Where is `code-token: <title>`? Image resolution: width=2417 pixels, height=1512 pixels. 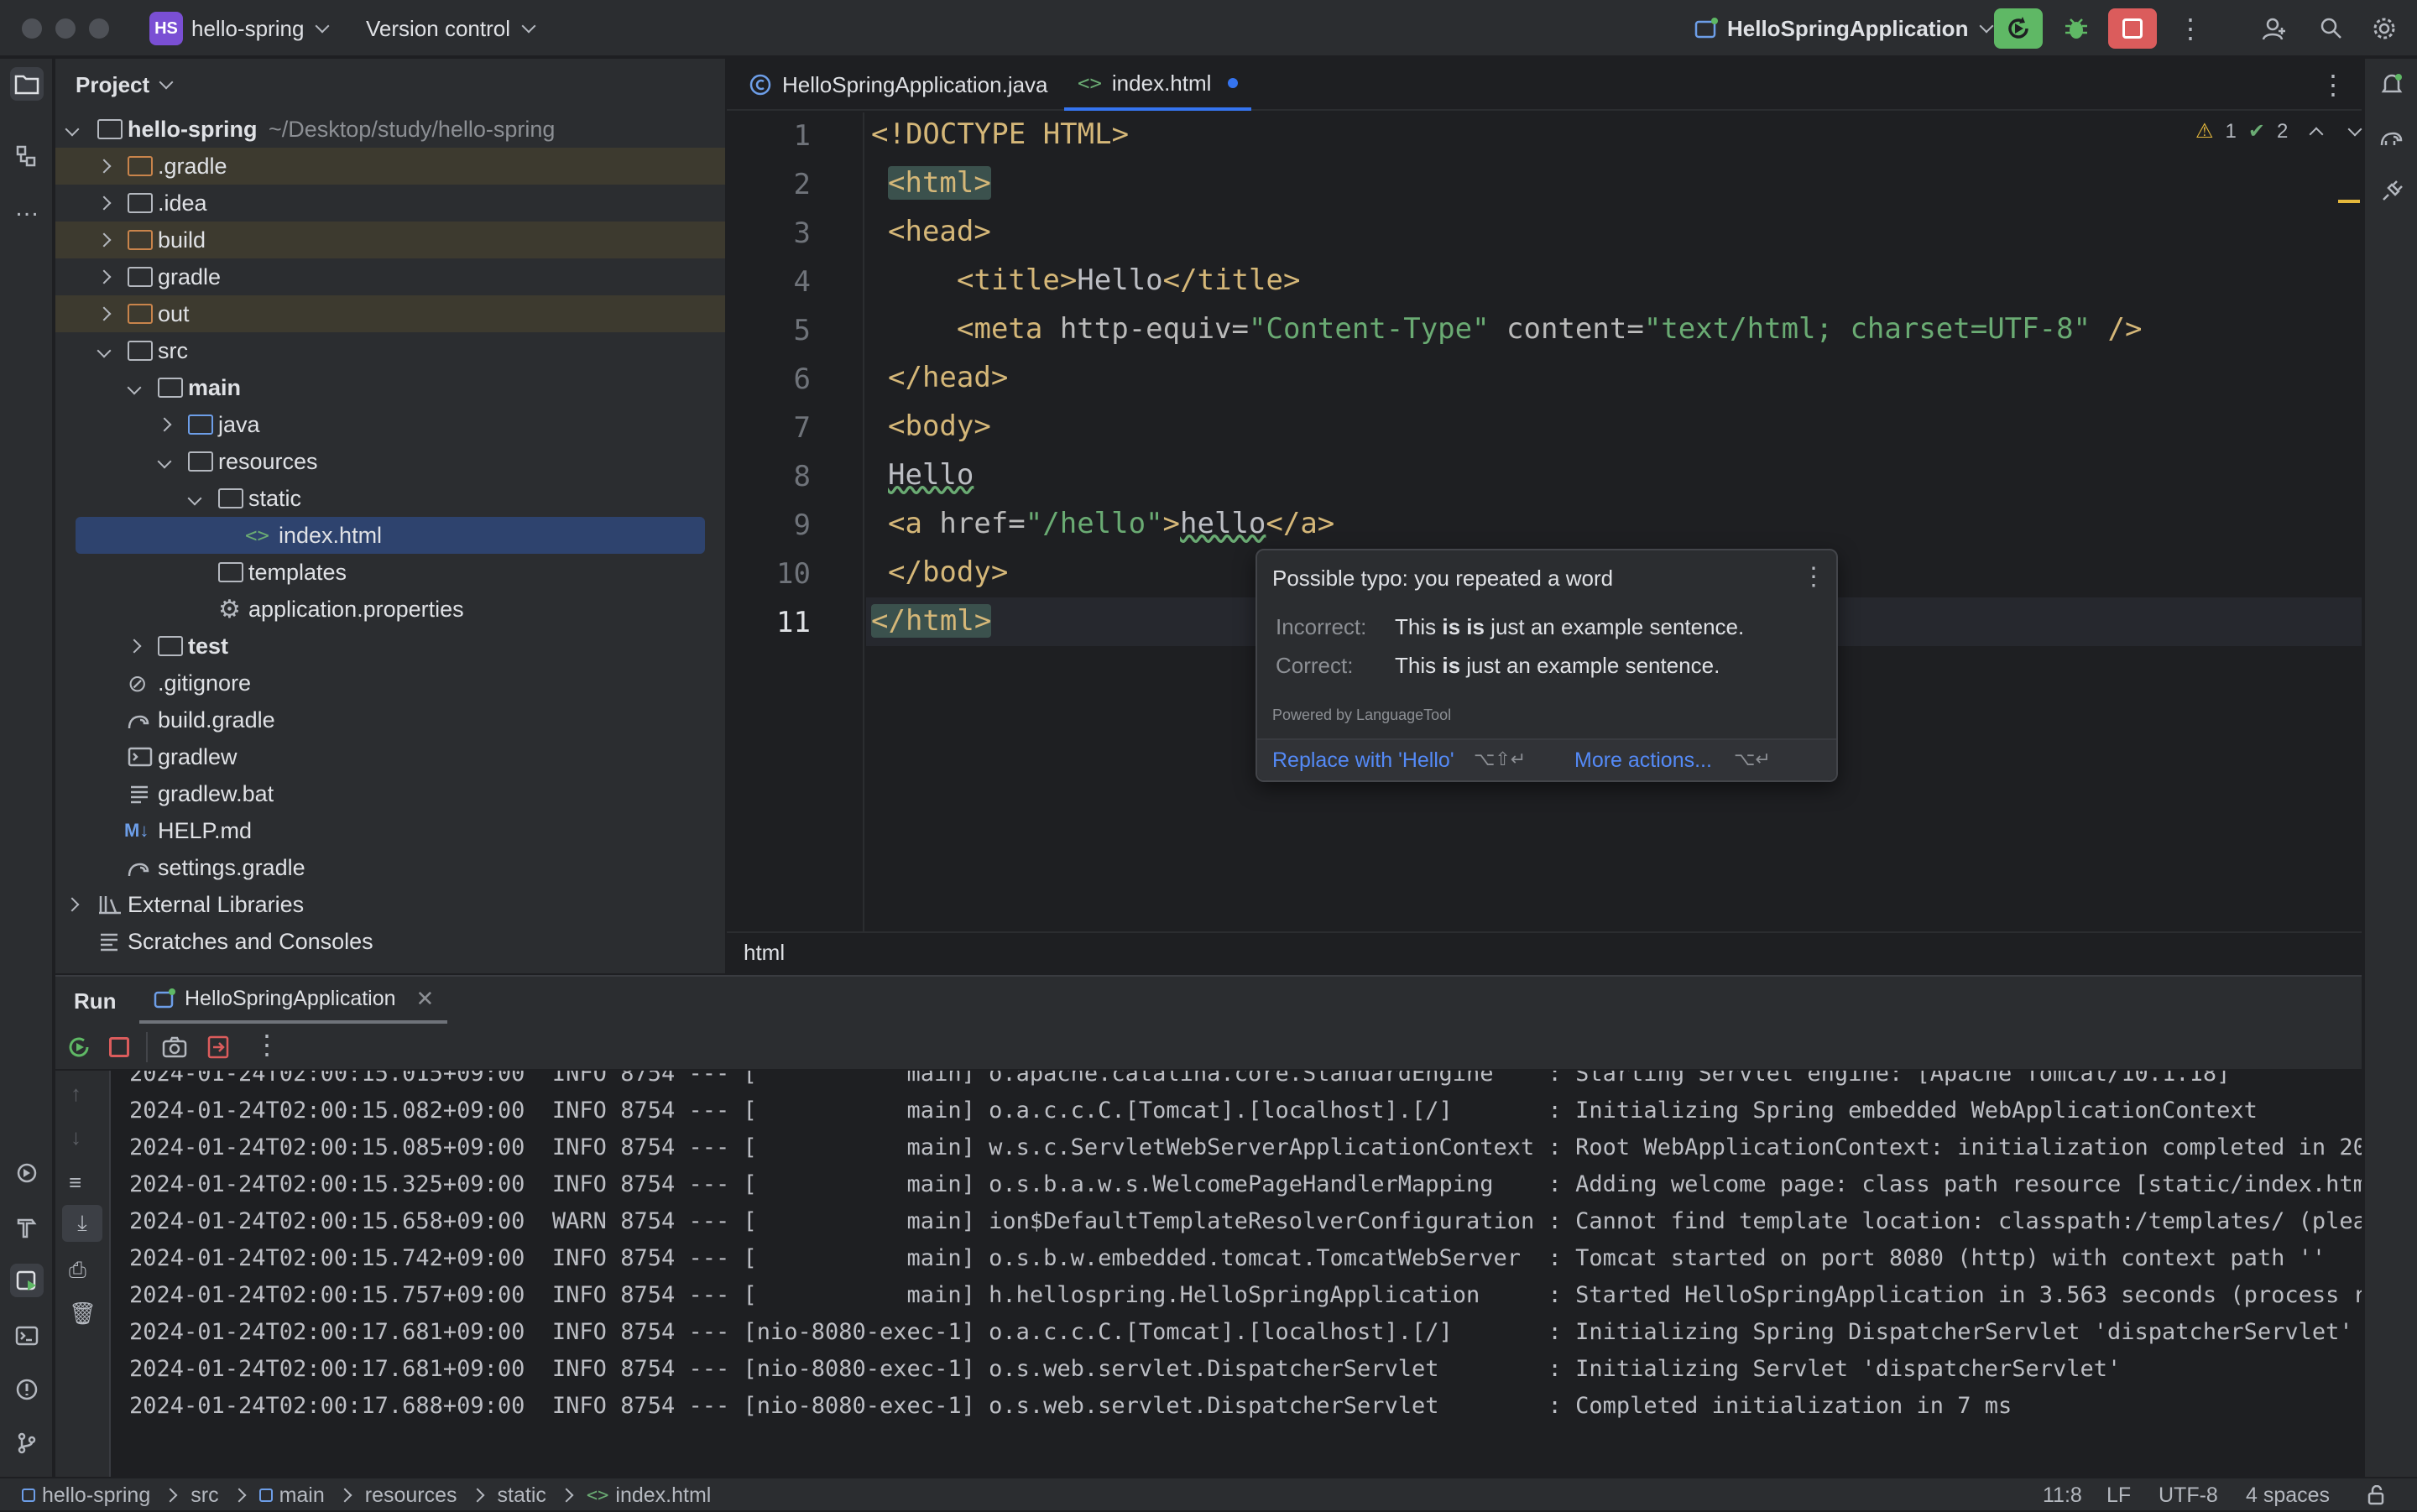
code-token: <title> is located at coordinates (1017, 280).